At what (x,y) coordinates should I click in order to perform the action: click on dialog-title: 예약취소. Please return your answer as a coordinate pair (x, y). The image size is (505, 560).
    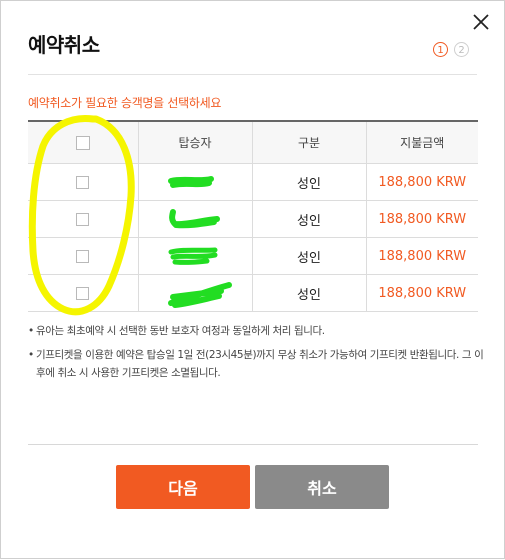
    Looking at the image, I should click on (64, 45).